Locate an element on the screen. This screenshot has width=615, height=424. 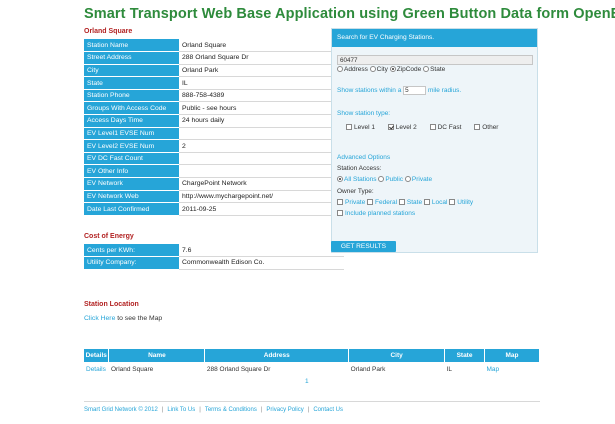
access-private-radio: Private is located at coordinates (418, 179).